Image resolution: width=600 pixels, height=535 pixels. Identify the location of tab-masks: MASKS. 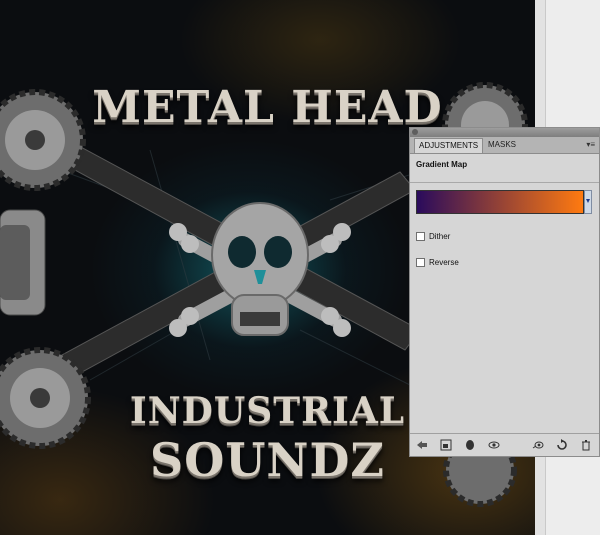
(502, 145).